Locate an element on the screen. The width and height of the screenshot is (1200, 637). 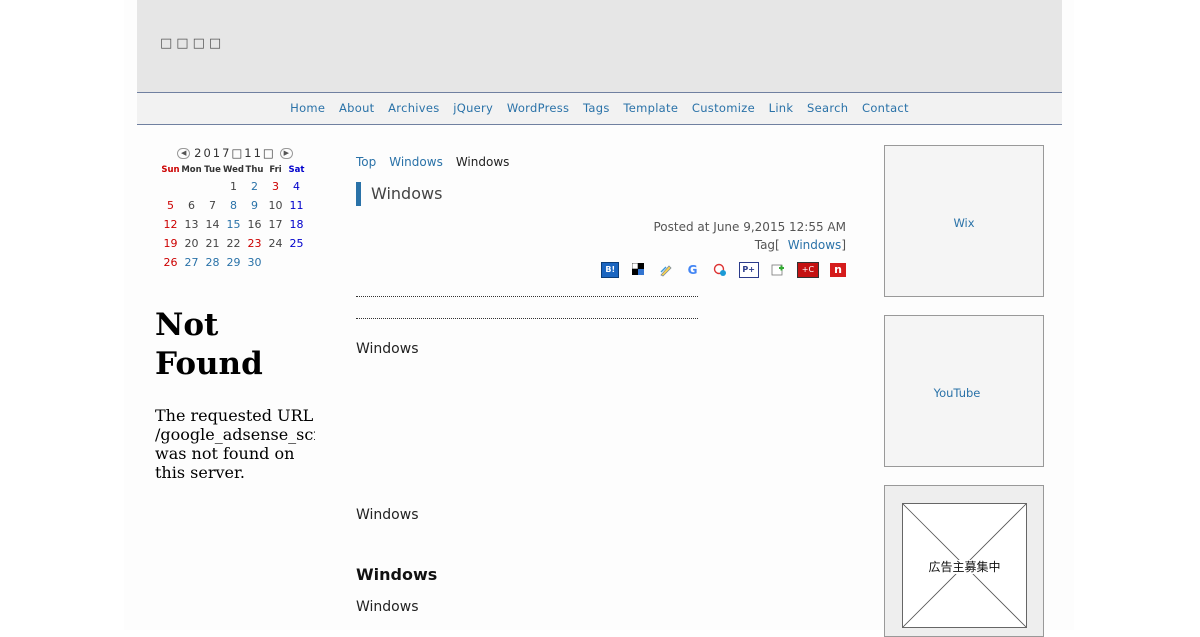
weekday-sat: Sat is located at coordinates (296, 170).